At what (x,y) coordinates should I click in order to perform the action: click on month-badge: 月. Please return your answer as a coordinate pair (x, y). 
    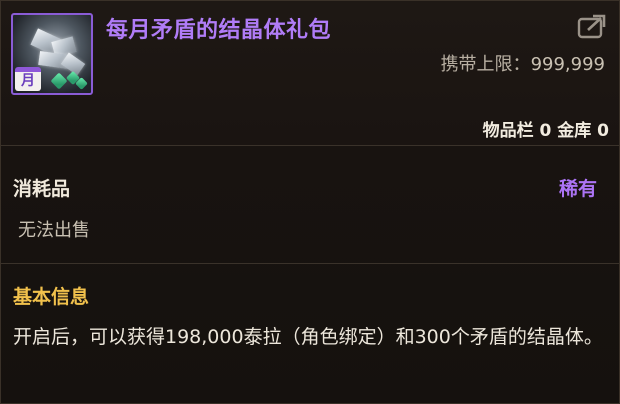
    Looking at the image, I should click on (28, 79).